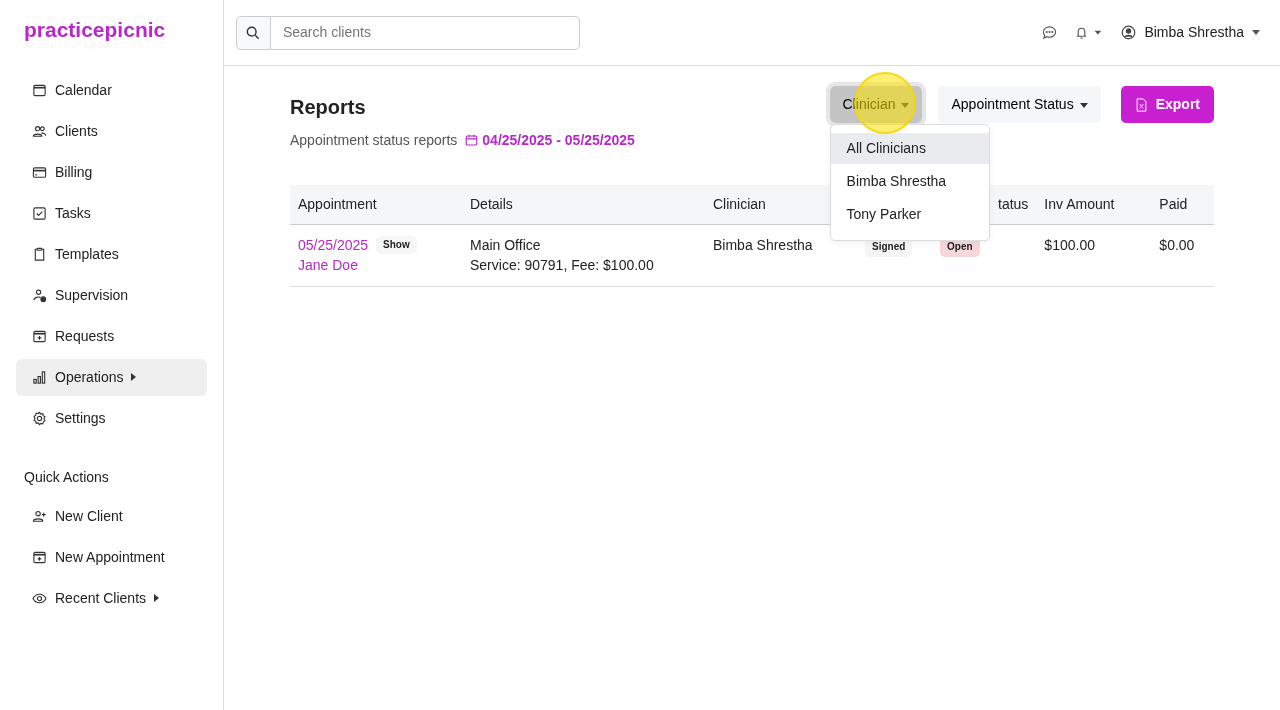  I want to click on column-header: Paid, so click(1173, 204).